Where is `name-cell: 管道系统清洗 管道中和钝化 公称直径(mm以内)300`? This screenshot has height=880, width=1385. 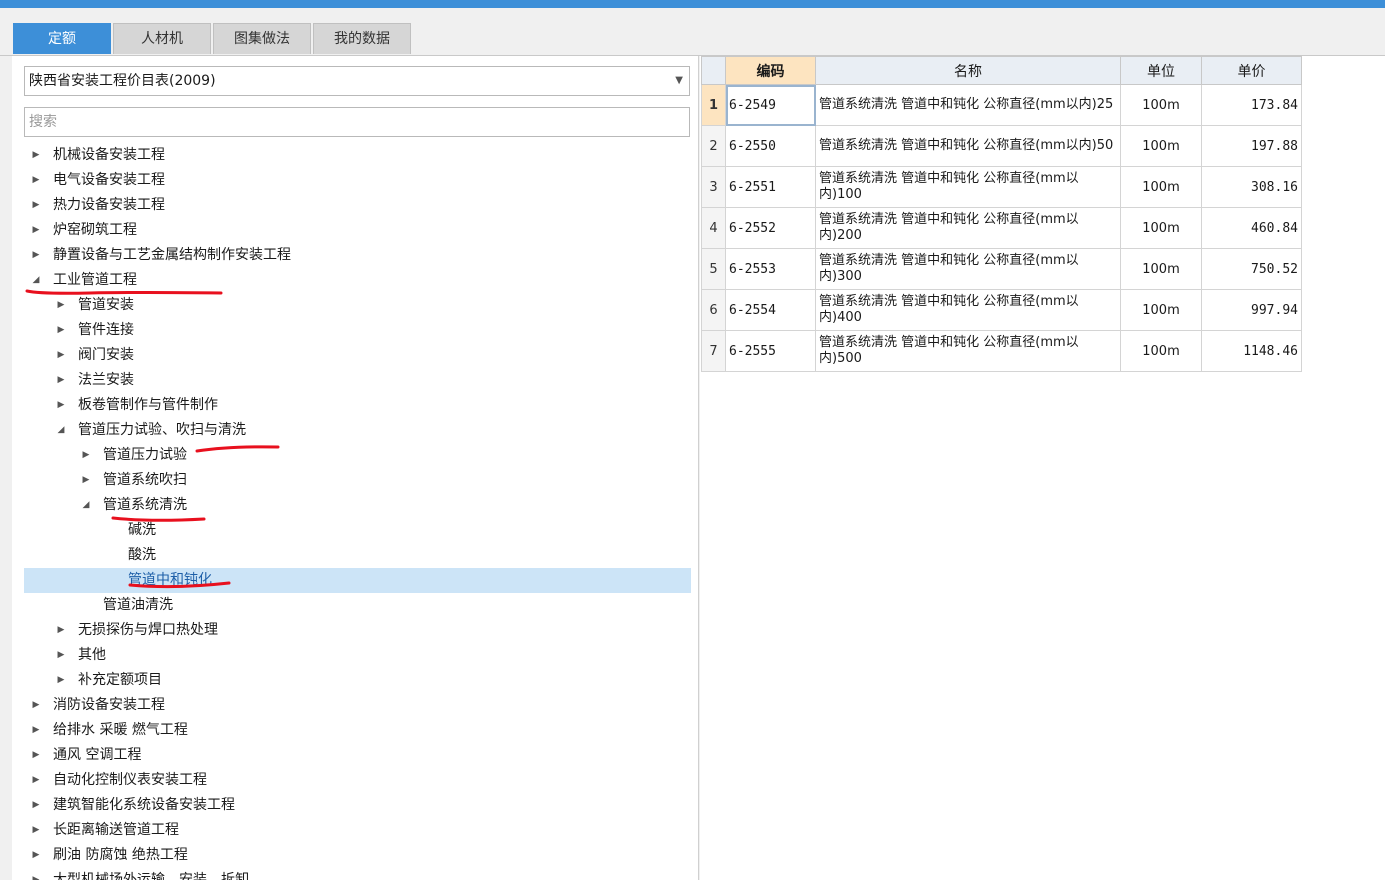
name-cell: 管道系统清洗 管道中和钝化 公称直径(mm以内)300 is located at coordinates (968, 269).